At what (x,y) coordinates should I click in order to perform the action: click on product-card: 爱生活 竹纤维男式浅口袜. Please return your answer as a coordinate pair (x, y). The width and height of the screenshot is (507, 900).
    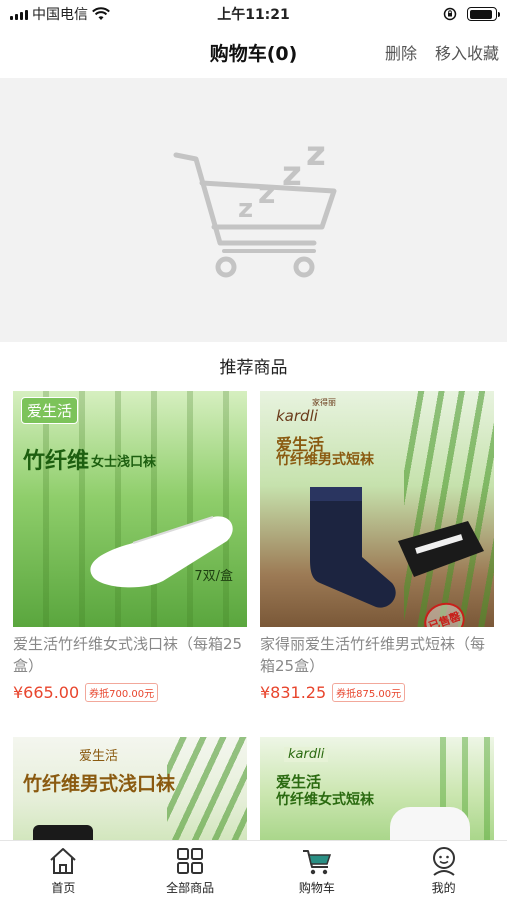
    Looking at the image, I should click on (130, 789).